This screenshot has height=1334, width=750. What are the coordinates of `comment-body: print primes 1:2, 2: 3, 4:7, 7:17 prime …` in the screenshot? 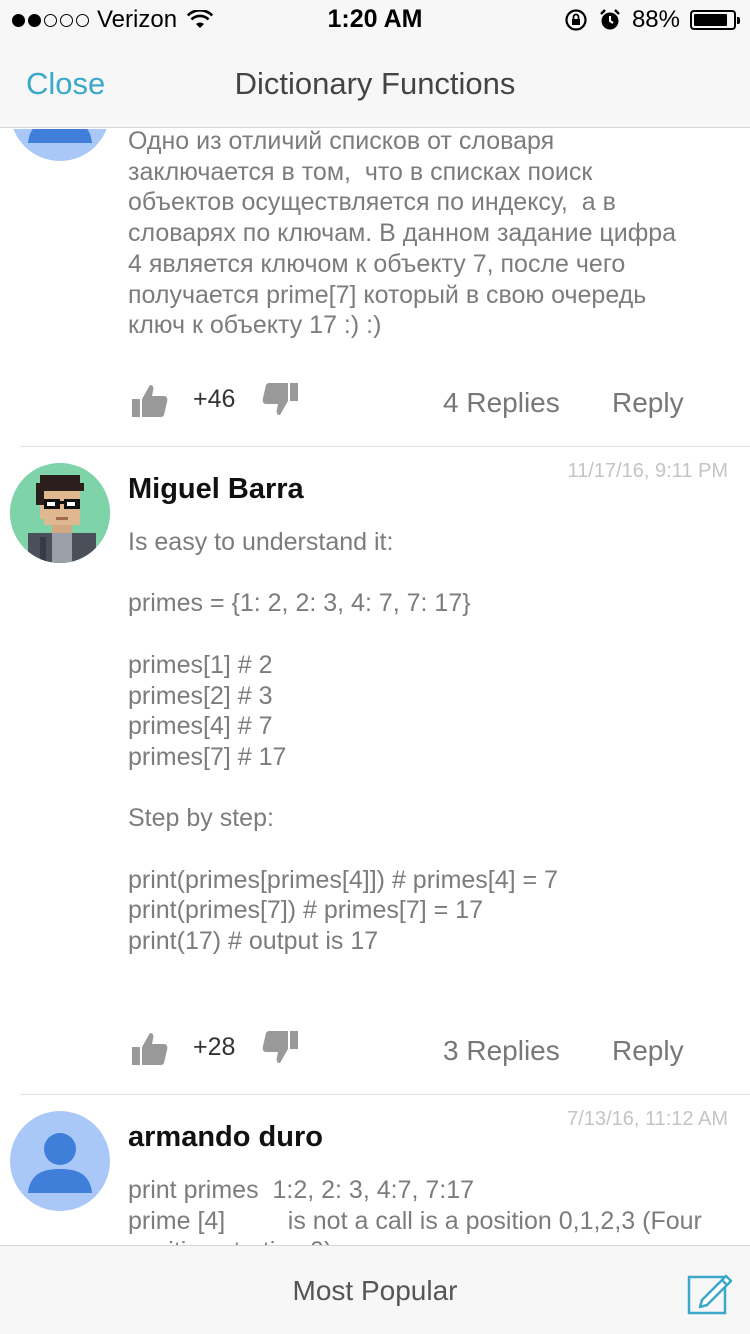 It's located at (415, 1210).